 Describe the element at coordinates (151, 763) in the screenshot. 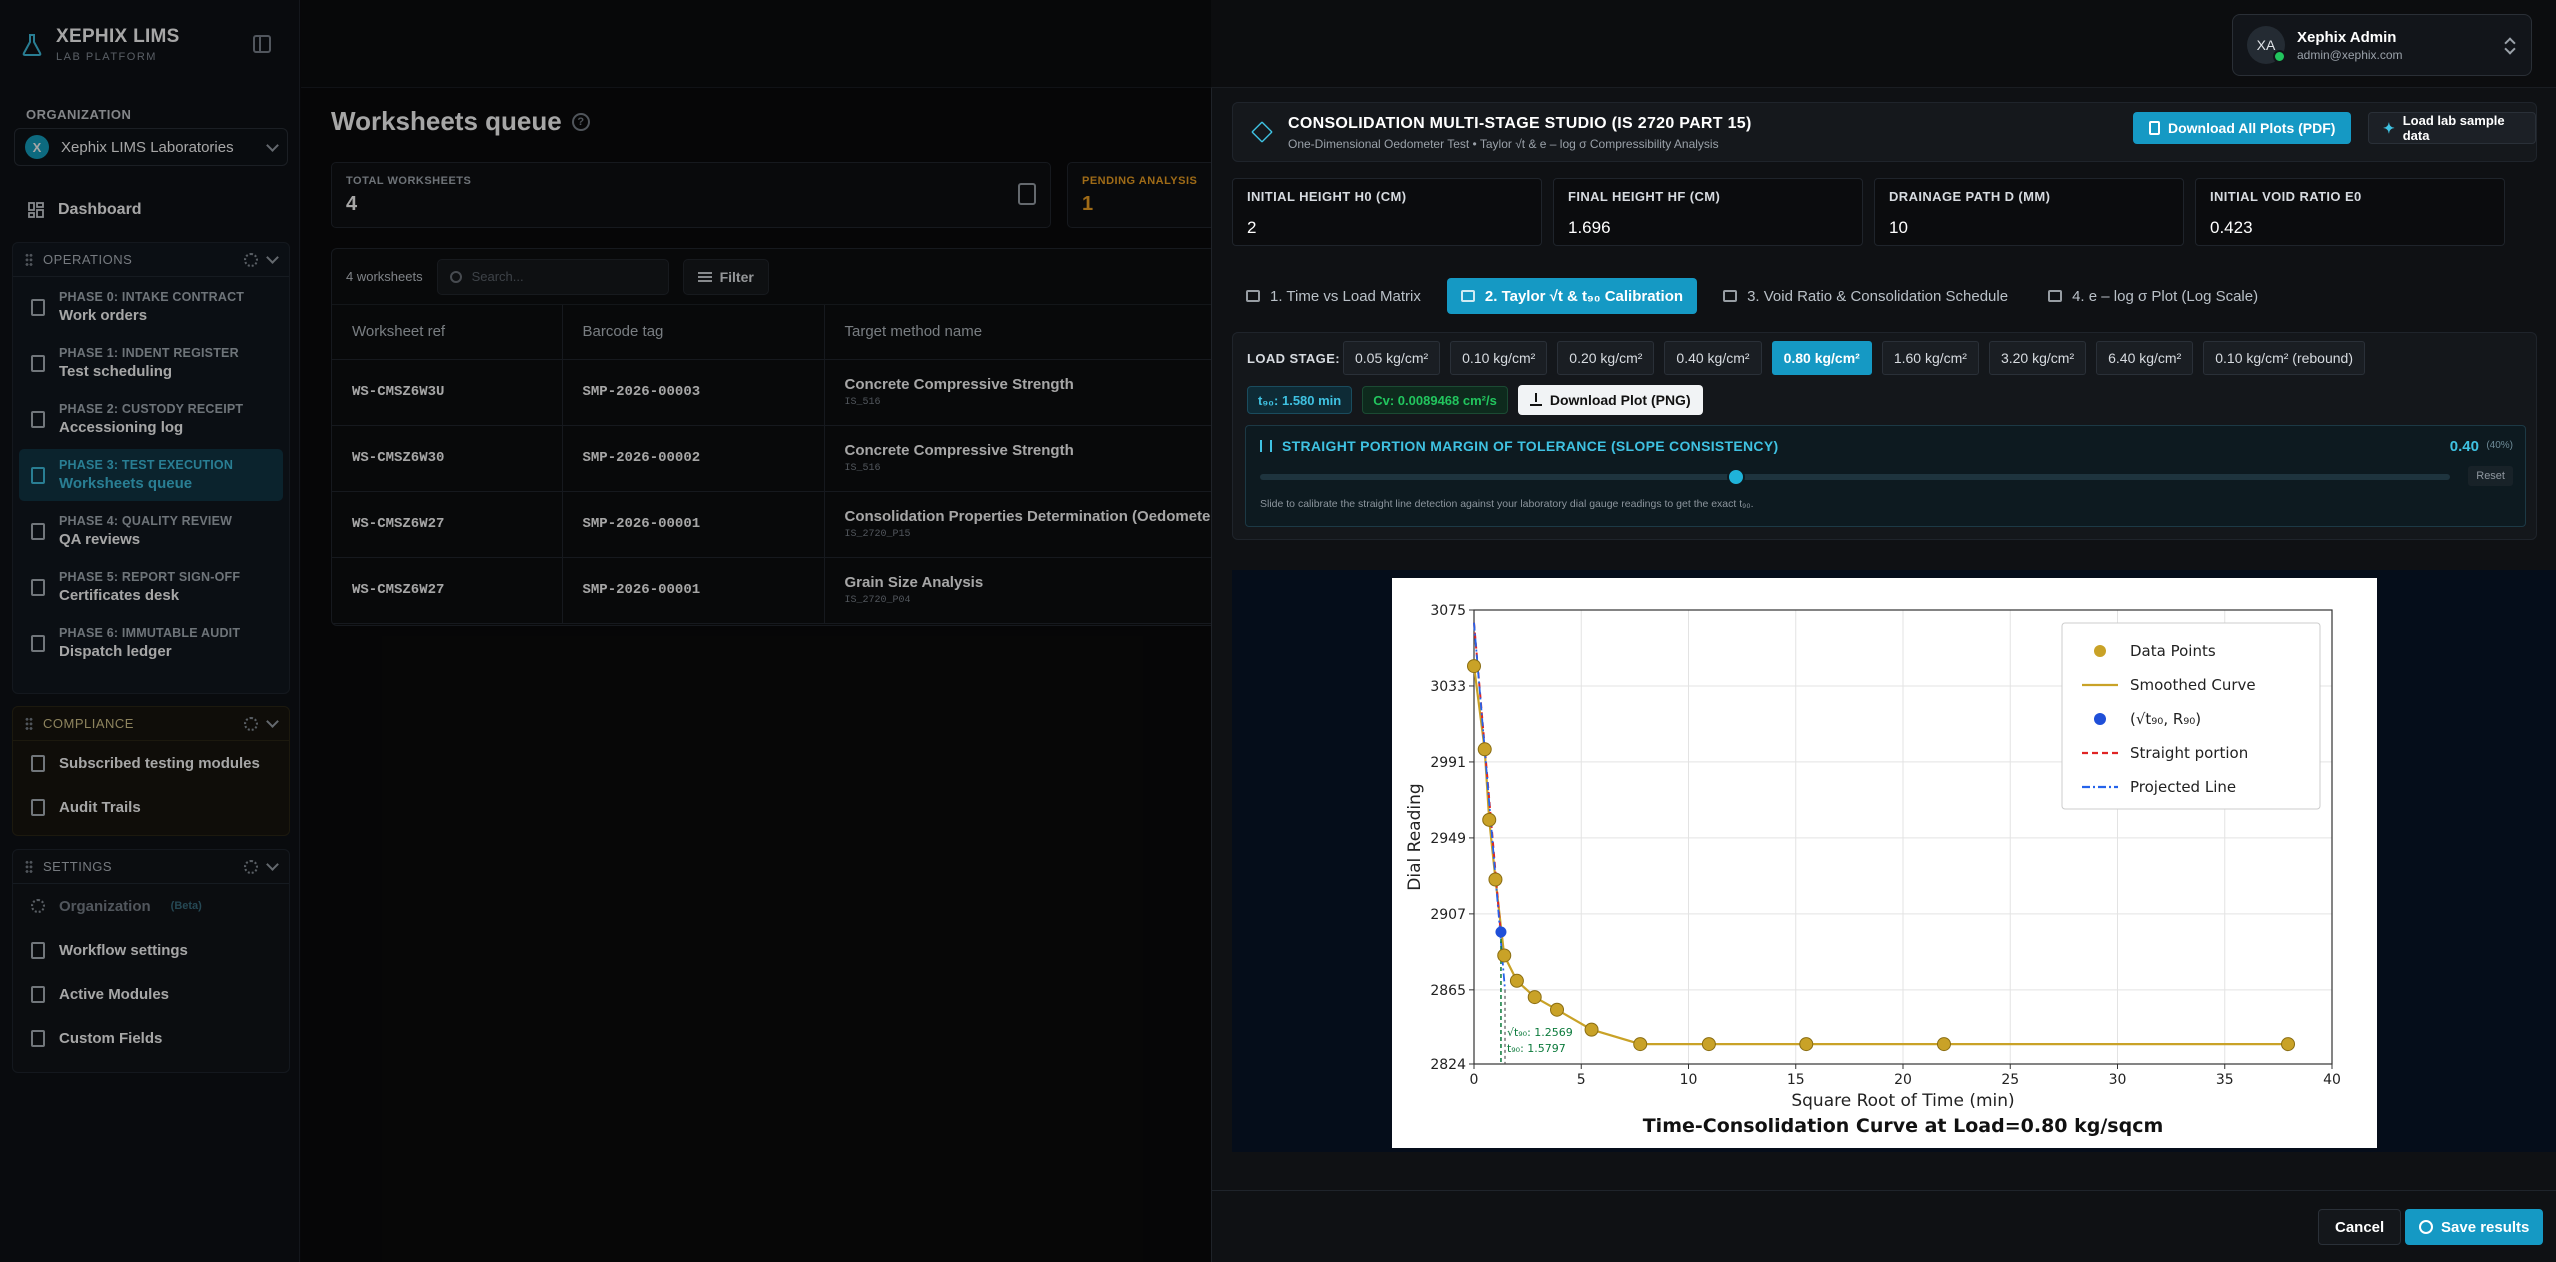

I see `nav-subscribed-modules: Subscribed testing modules` at that location.